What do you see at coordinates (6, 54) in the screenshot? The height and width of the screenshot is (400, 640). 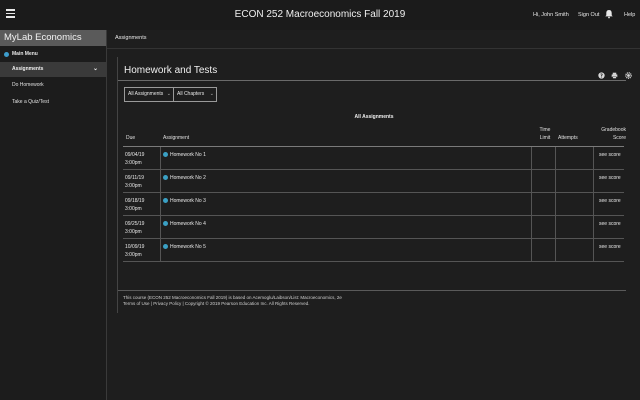 I see `main-menu-icon` at bounding box center [6, 54].